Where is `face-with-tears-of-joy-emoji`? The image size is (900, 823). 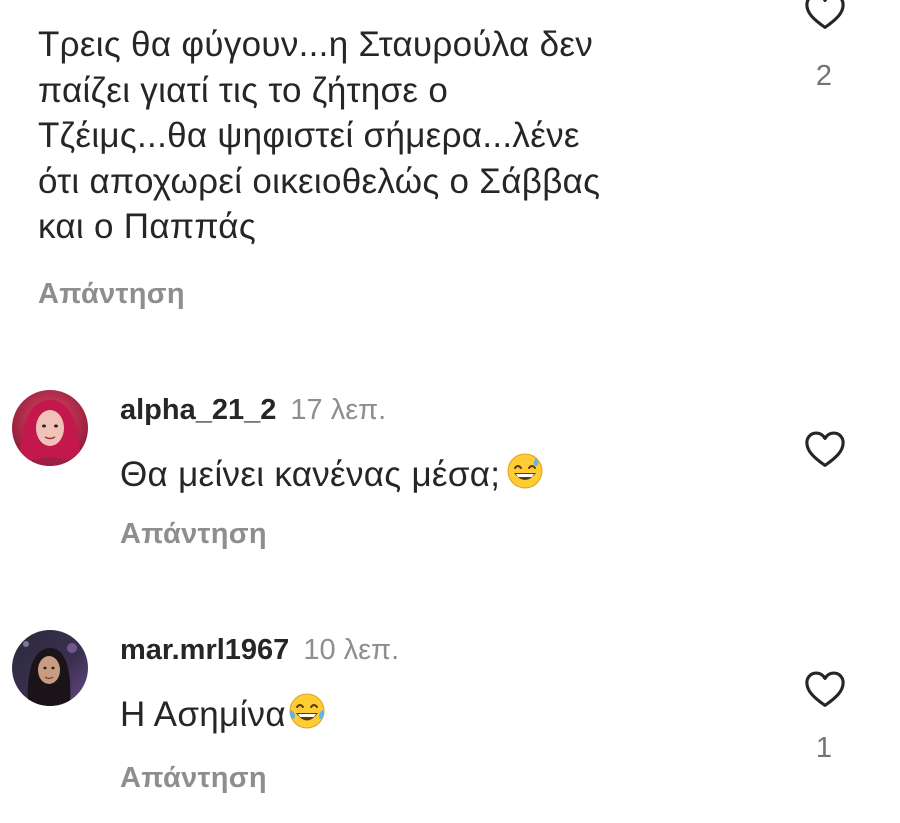 face-with-tears-of-joy-emoji is located at coordinates (307, 717).